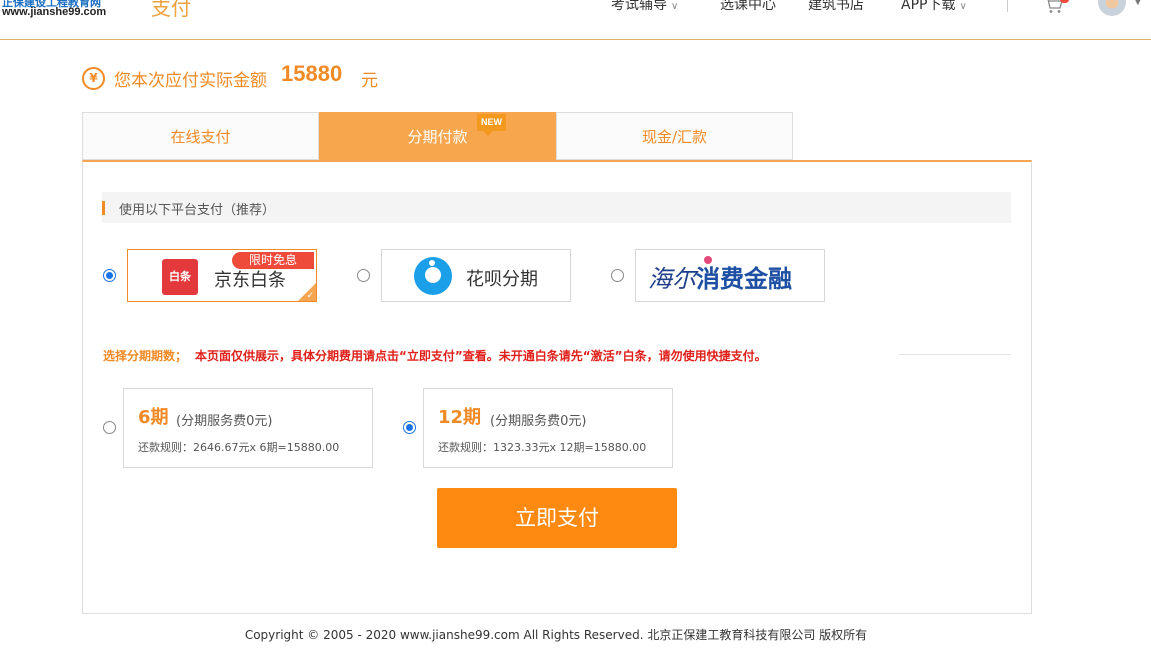 The width and height of the screenshot is (1151, 657). What do you see at coordinates (502, 279) in the screenshot?
I see `platform-name: 花呗分期` at bounding box center [502, 279].